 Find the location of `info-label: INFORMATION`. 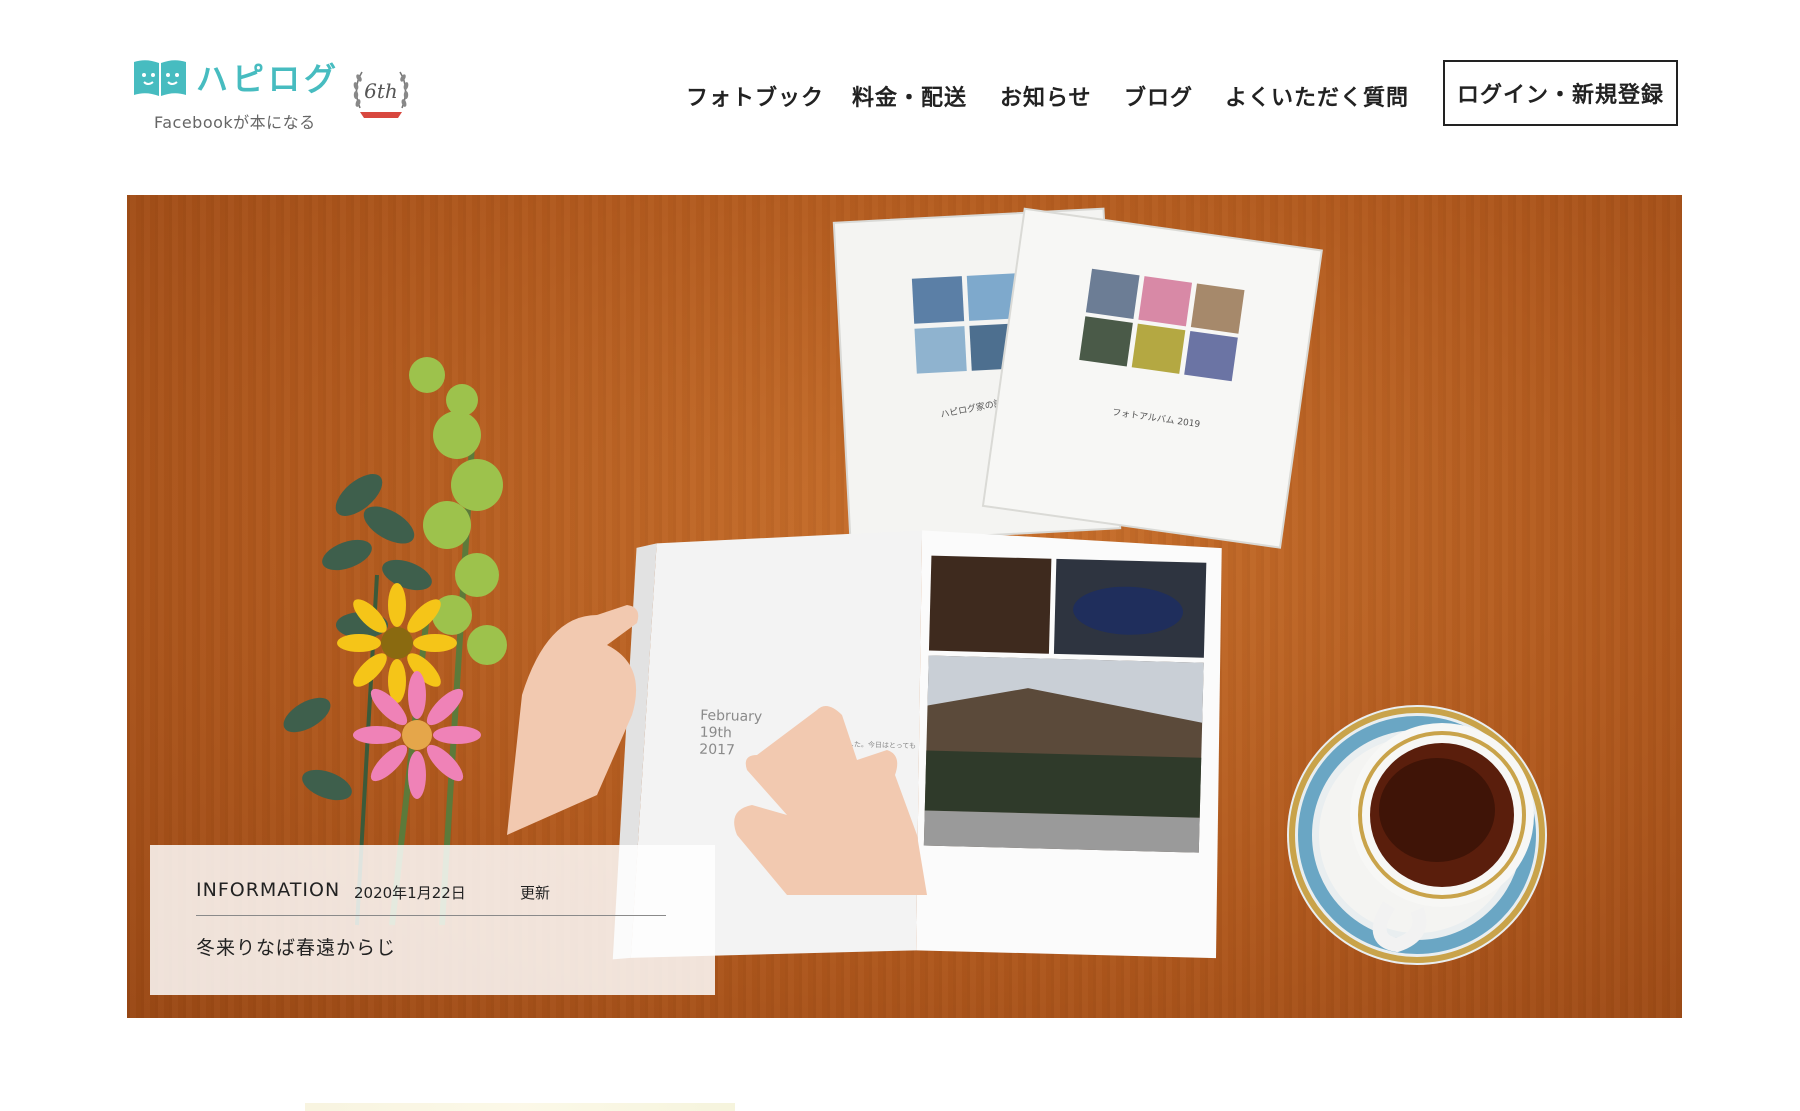

info-label: INFORMATION is located at coordinates (268, 890).